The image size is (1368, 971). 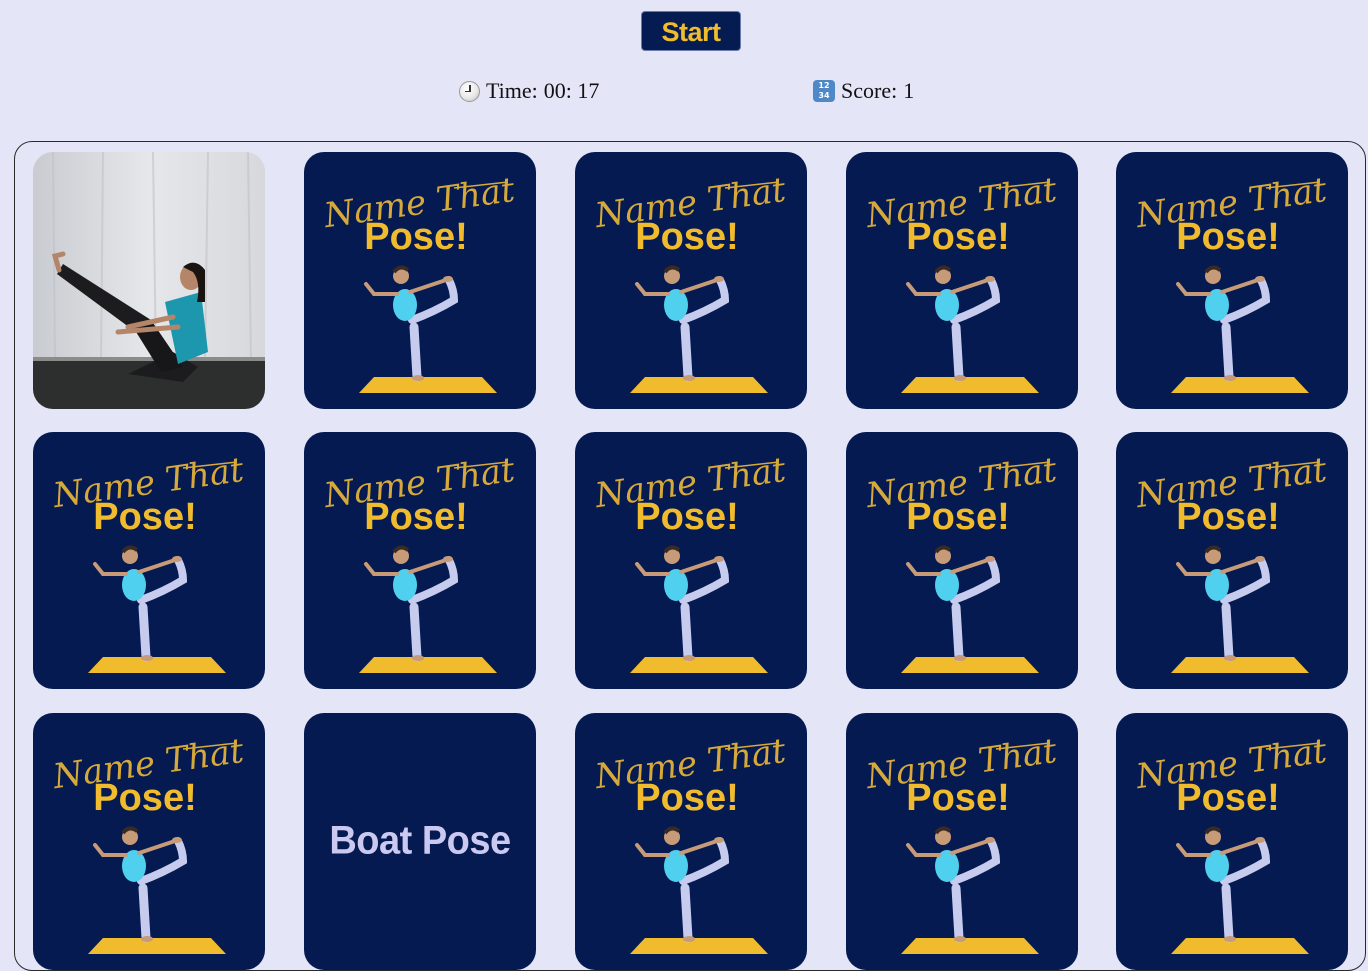 I want to click on time-label: Time:, so click(x=512, y=90).